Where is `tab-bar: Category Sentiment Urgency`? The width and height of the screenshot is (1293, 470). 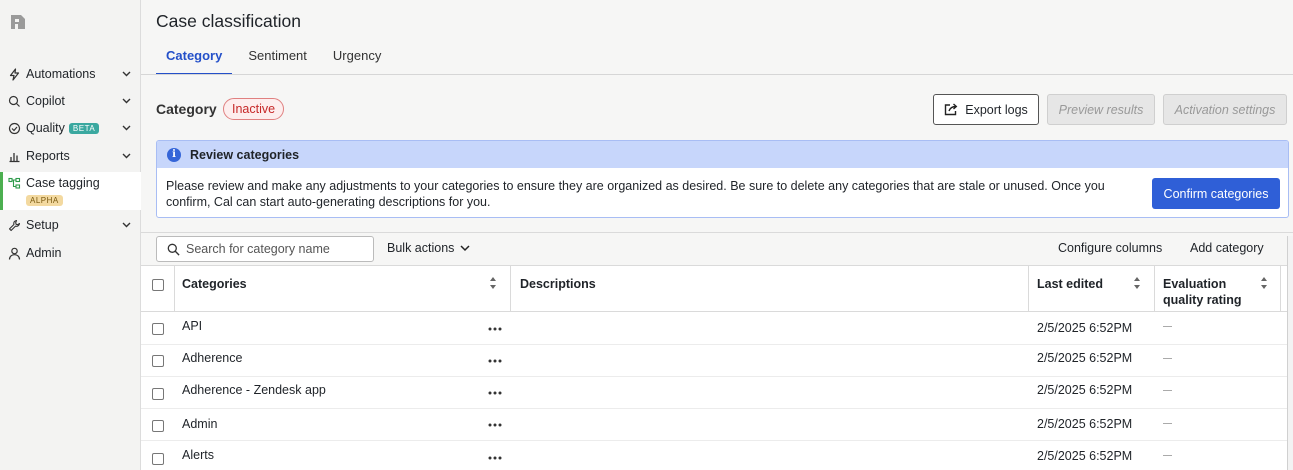 tab-bar: Category Sentiment Urgency is located at coordinates (276, 59).